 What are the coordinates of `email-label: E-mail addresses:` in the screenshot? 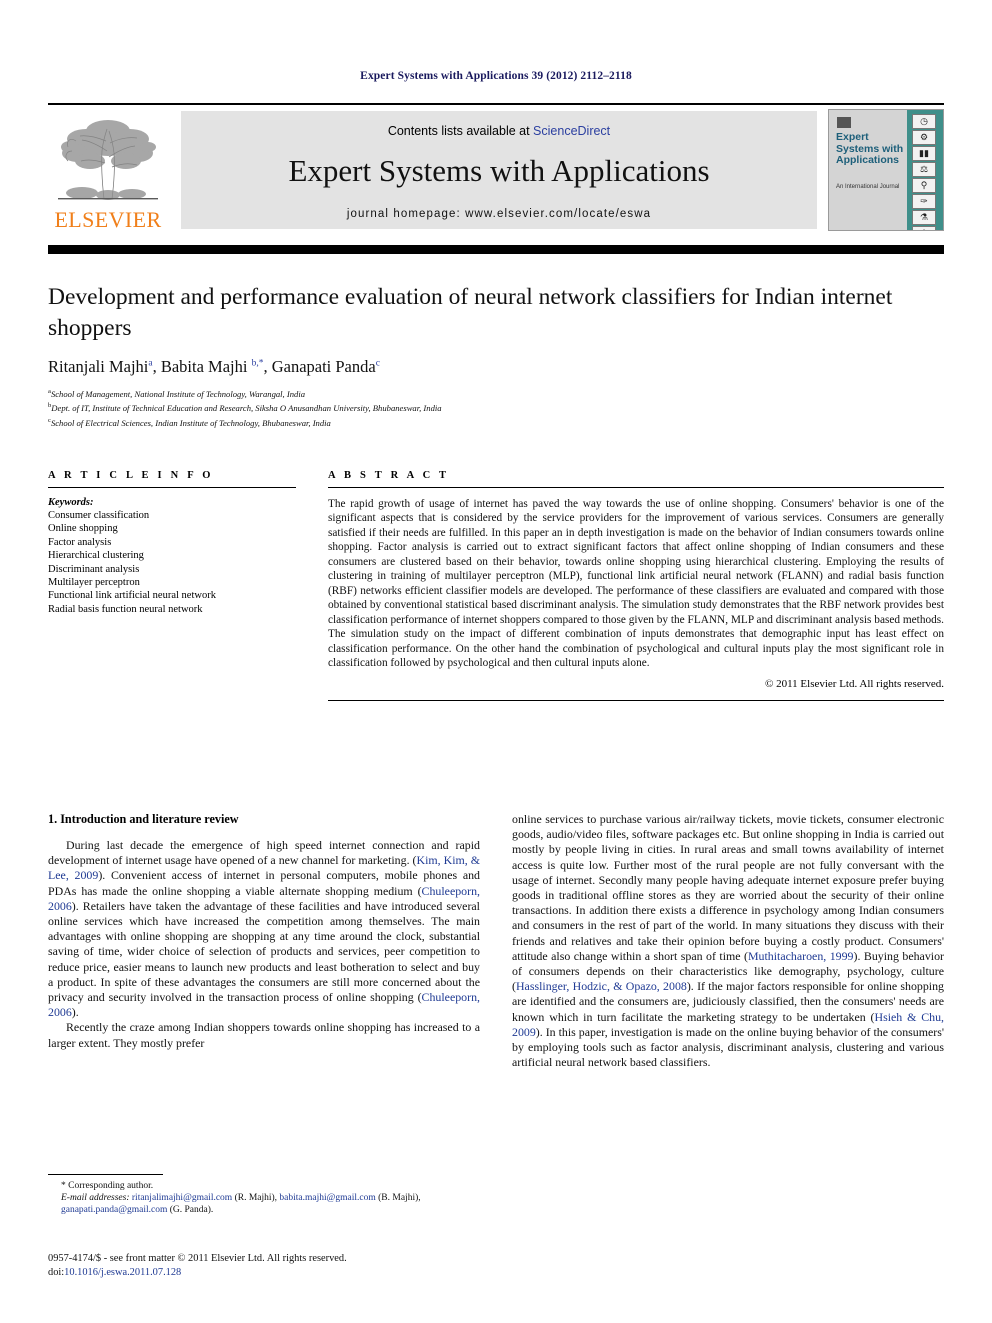 It's located at (95, 1198).